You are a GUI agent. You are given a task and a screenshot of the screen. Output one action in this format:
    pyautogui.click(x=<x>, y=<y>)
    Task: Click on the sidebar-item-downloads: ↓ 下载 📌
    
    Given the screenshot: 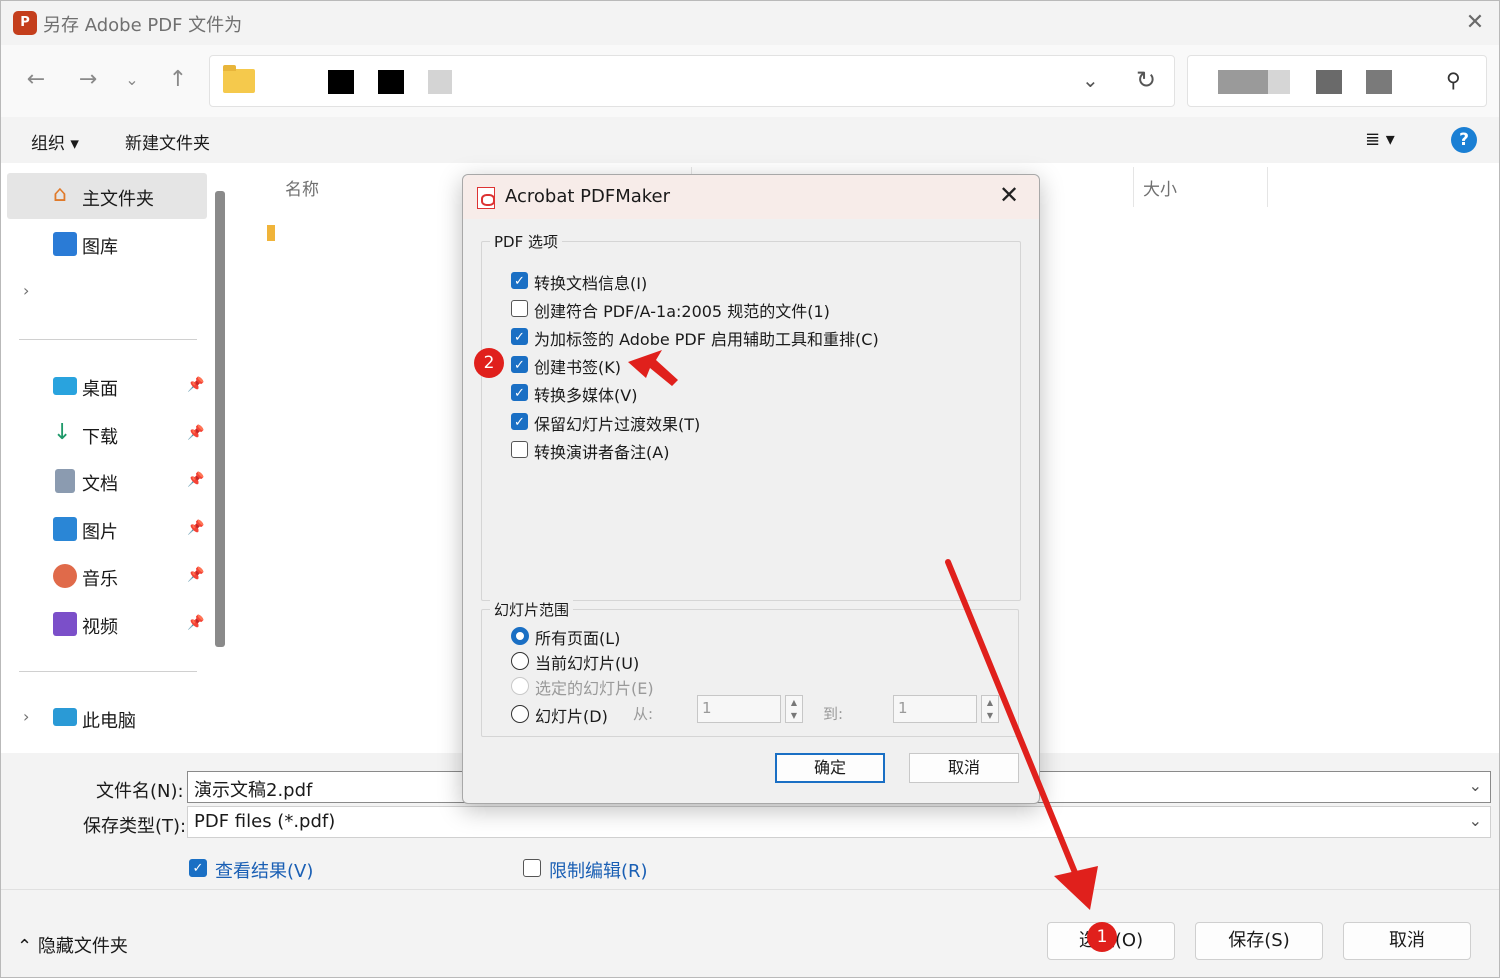 What is the action you would take?
    pyautogui.click(x=107, y=434)
    